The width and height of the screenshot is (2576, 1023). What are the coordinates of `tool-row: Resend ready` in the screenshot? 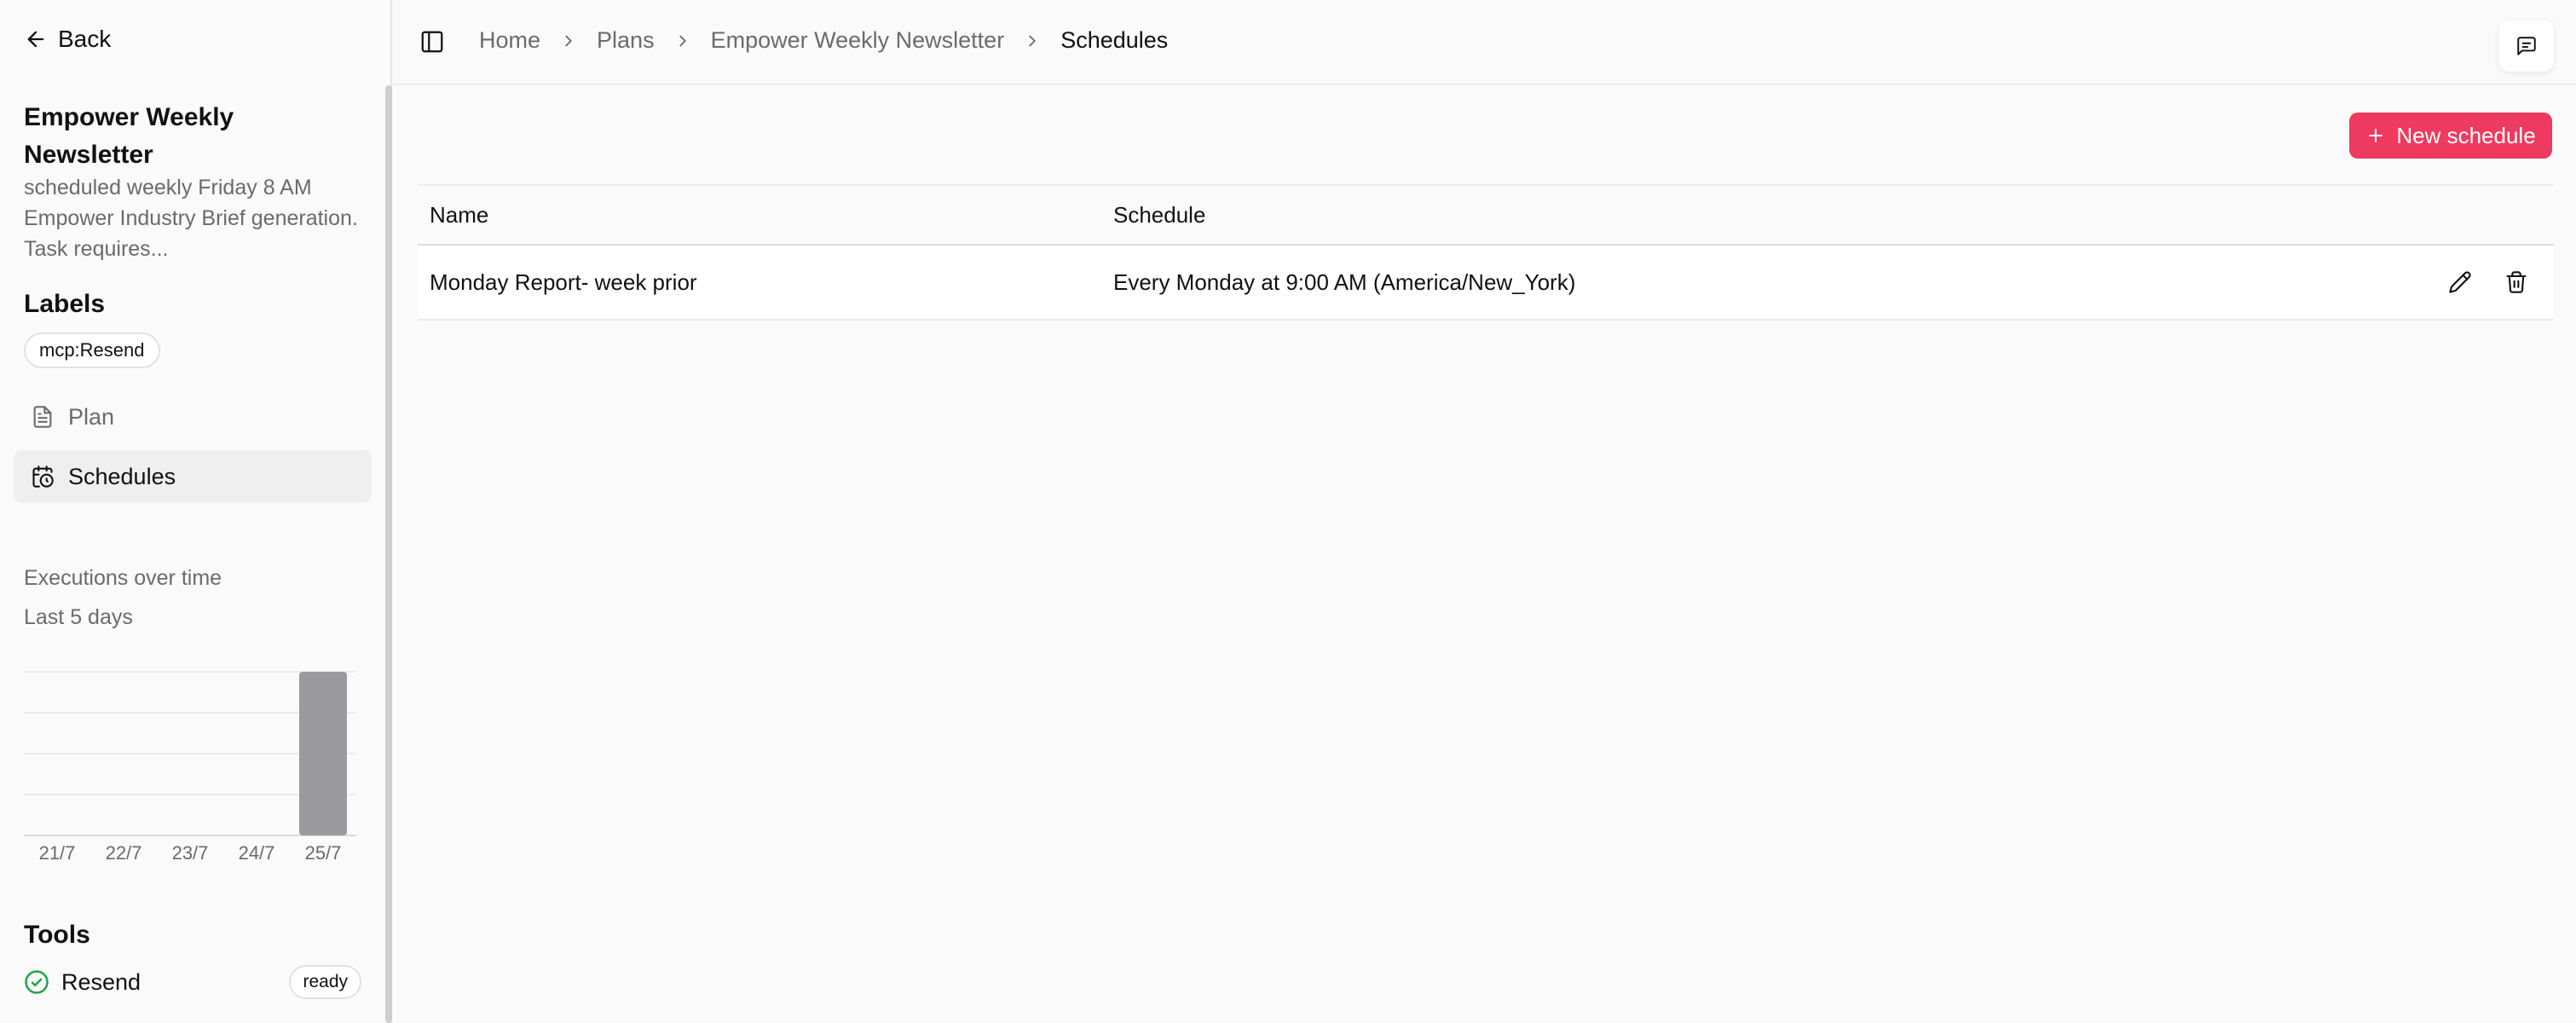 It's located at (192, 982).